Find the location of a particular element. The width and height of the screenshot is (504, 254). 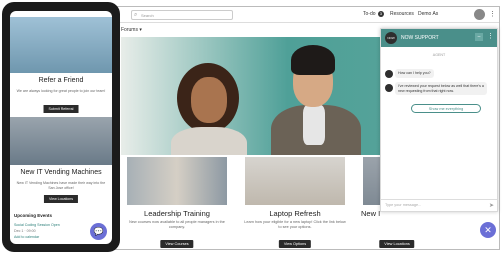

vending-machines-image is located at coordinates (61, 141).